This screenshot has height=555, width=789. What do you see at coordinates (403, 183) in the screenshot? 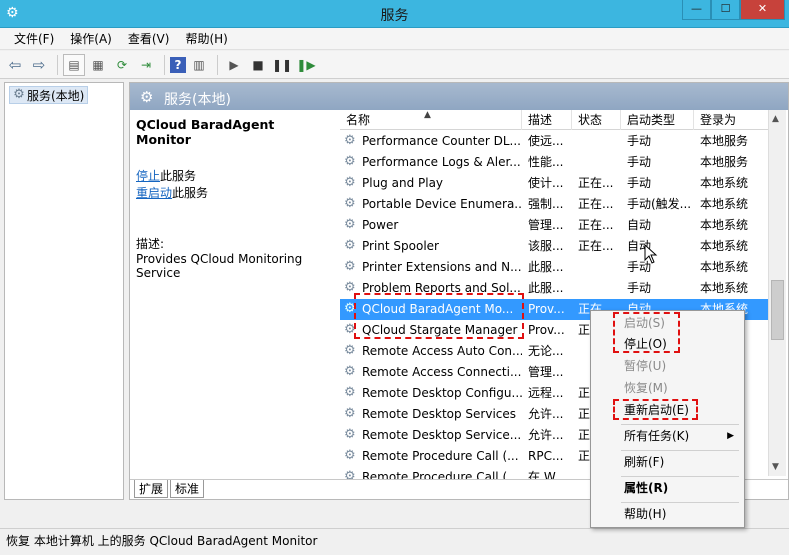
I see `cell-name: Plug and Play` at bounding box center [403, 183].